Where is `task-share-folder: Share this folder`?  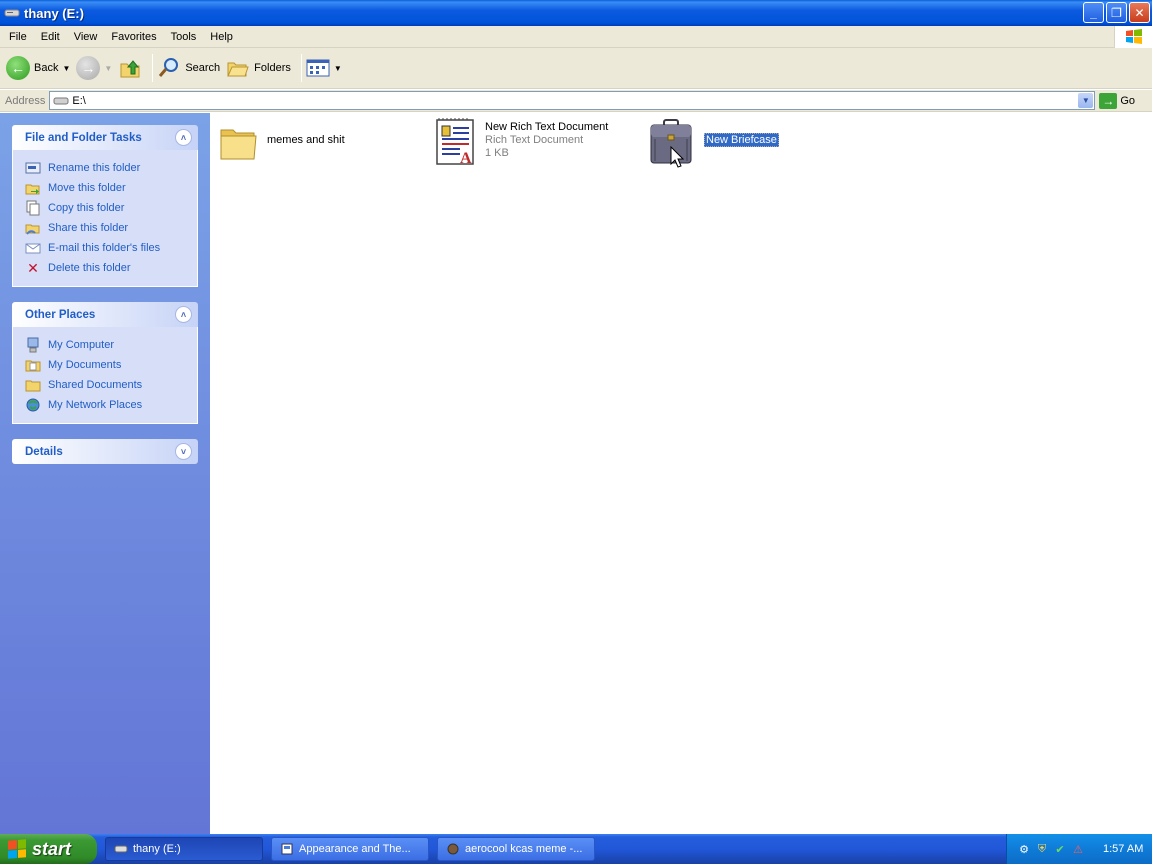 task-share-folder: Share this folder is located at coordinates (111, 228).